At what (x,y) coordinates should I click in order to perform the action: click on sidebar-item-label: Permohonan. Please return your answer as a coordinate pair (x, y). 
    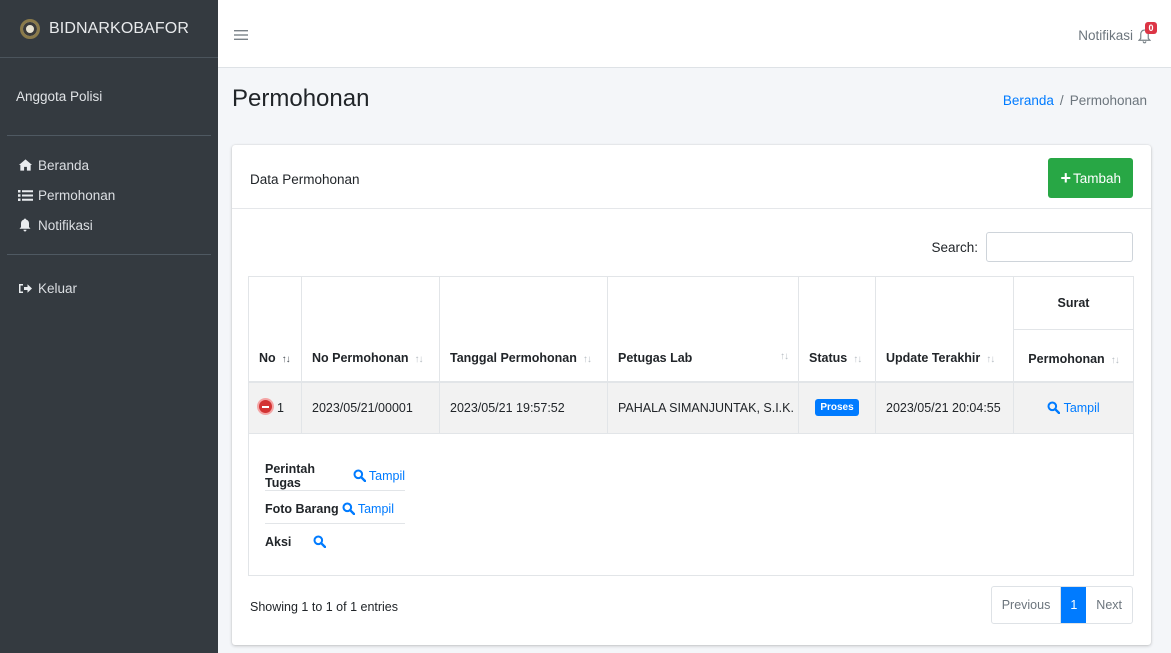
    Looking at the image, I should click on (77, 195).